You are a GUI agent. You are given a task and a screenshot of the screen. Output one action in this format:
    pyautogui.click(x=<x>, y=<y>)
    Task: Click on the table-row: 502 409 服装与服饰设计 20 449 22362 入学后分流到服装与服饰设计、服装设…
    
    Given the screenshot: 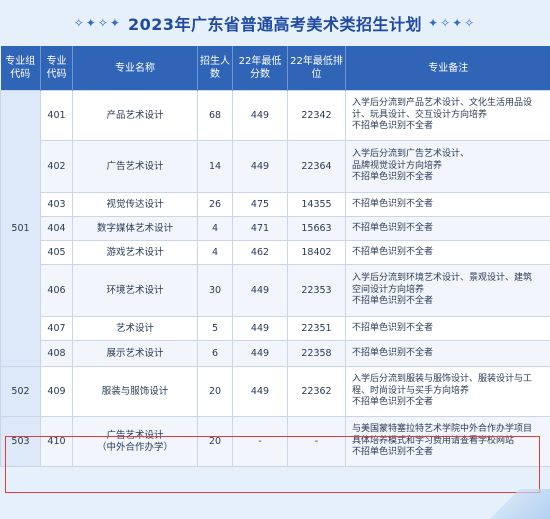 What is the action you would take?
    pyautogui.click(x=275, y=391)
    